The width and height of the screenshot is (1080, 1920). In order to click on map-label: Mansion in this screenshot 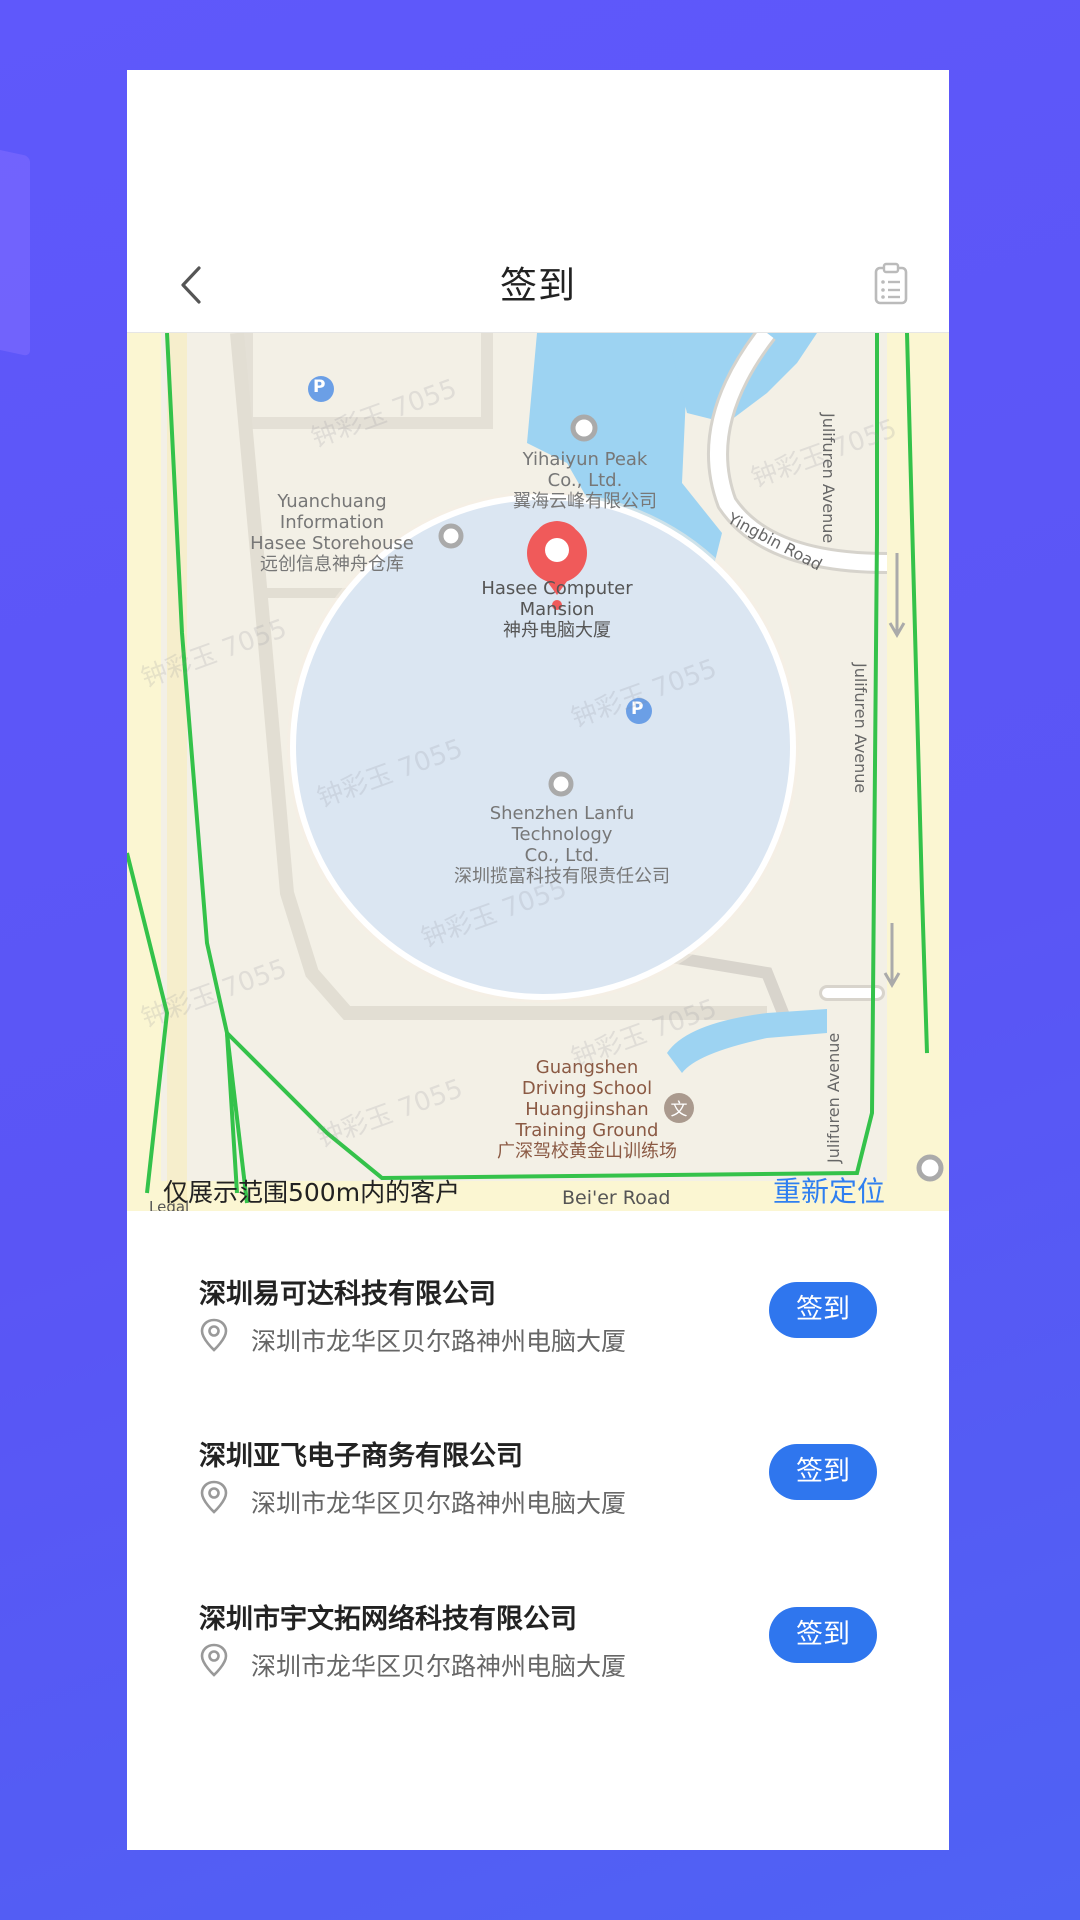, I will do `click(557, 609)`.